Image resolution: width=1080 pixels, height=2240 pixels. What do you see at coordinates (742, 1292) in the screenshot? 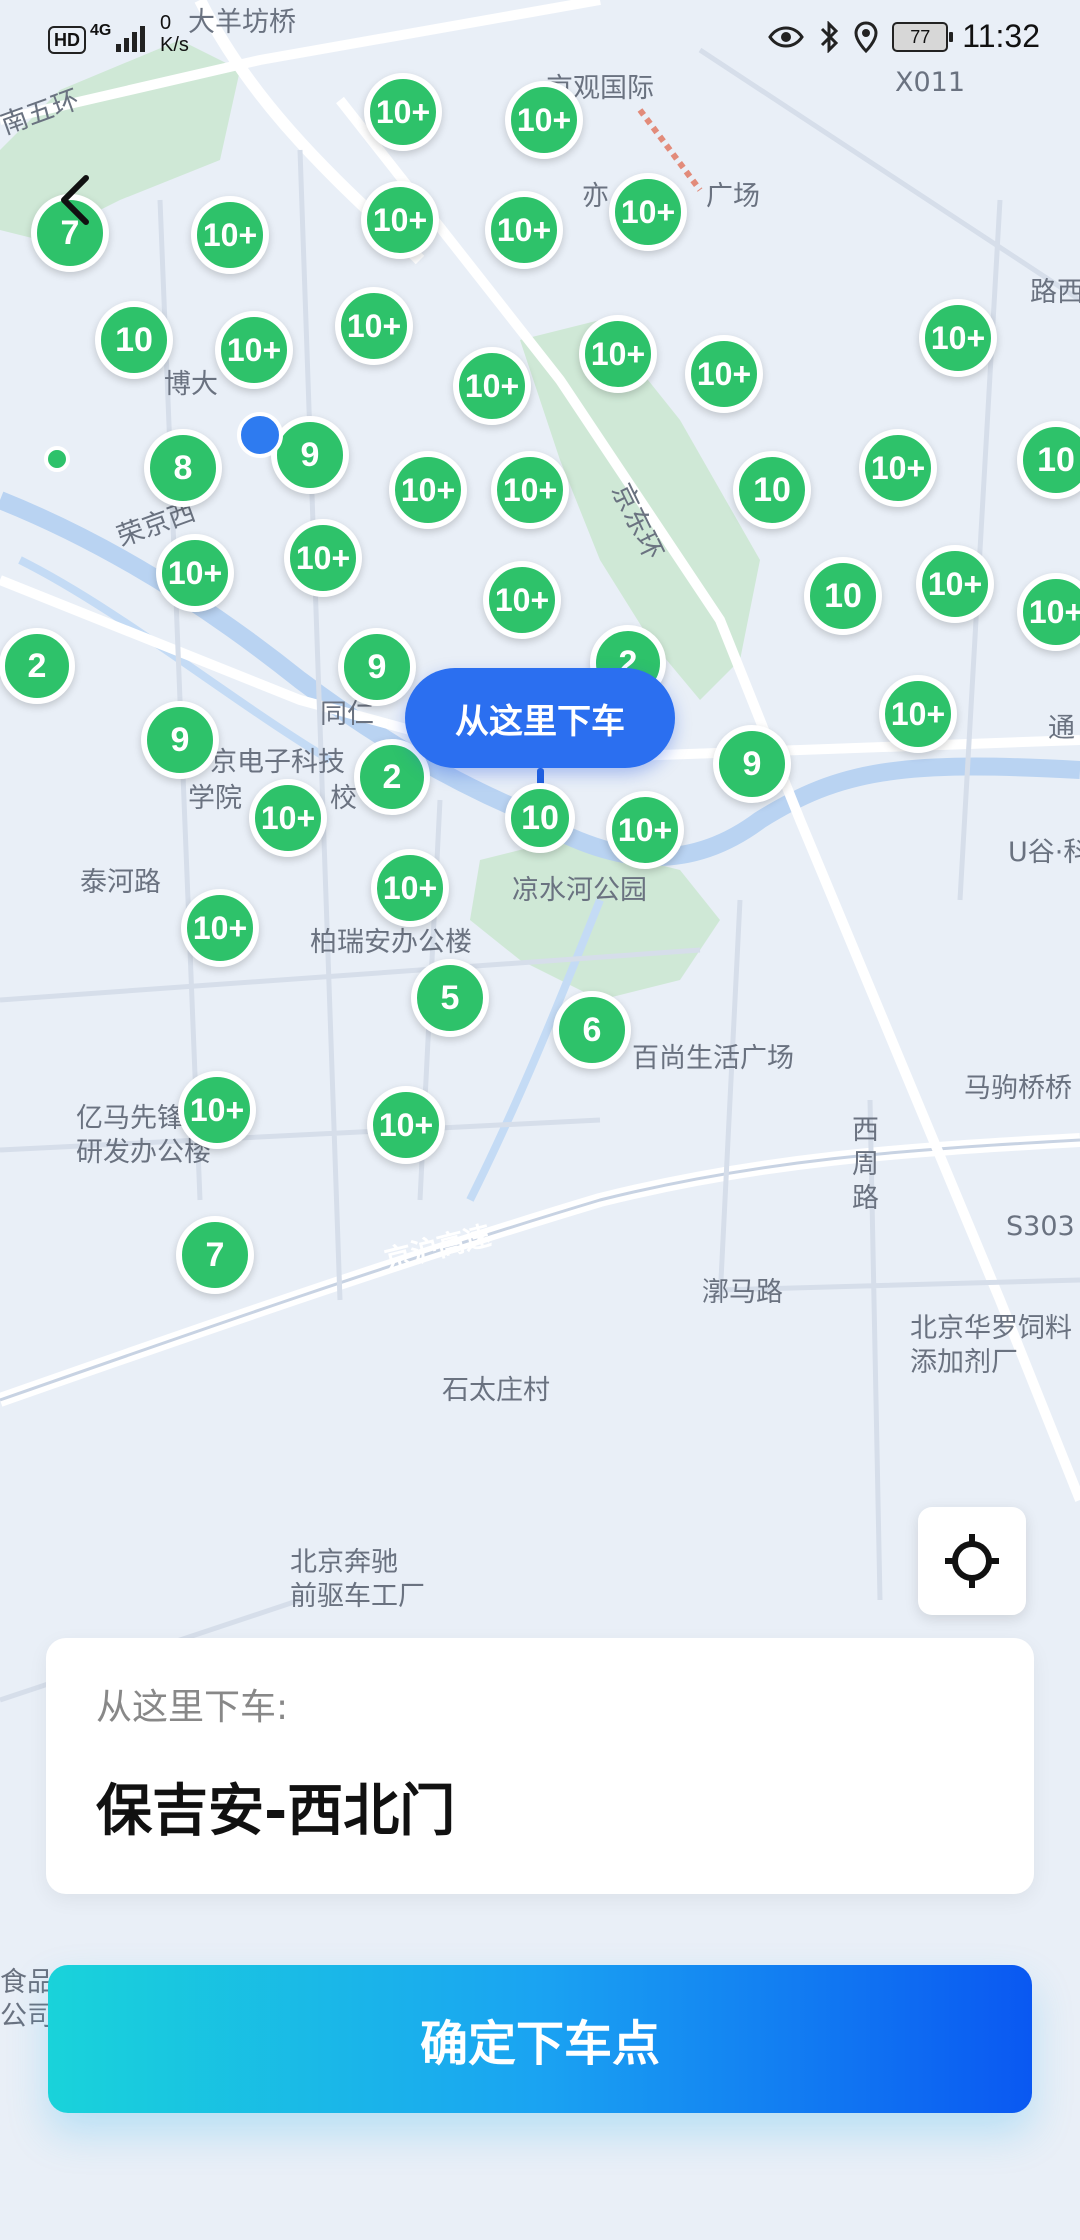
I see `map-label-huomalu: 漷马路` at bounding box center [742, 1292].